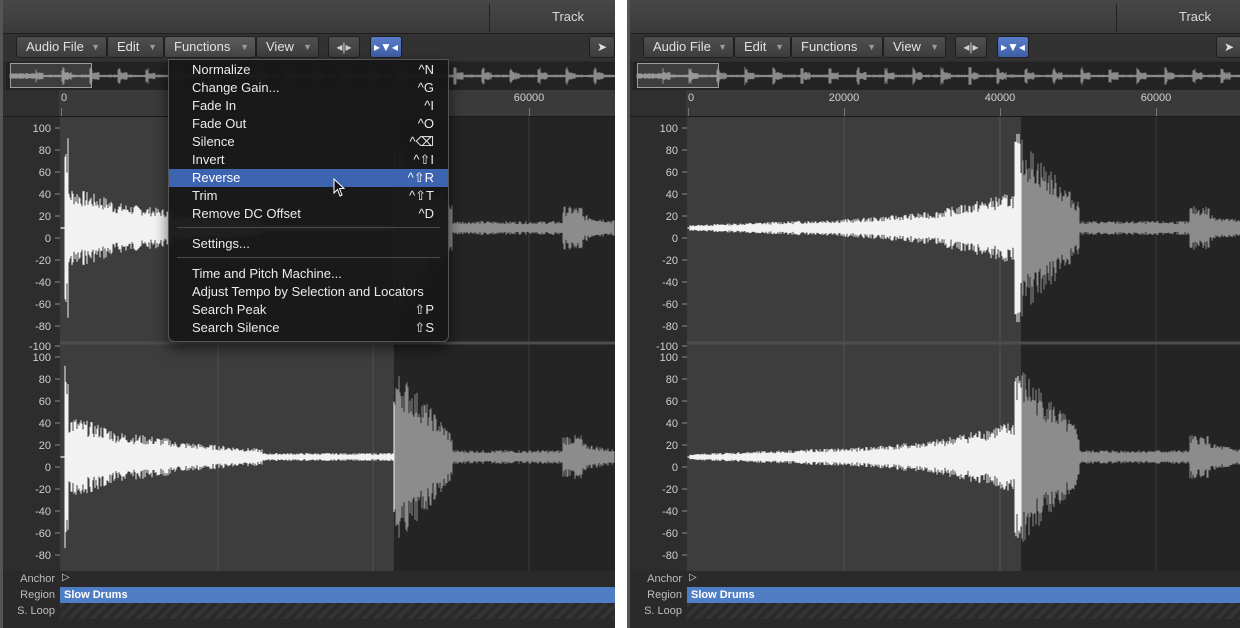 The image size is (1240, 628). I want to click on ruler-label: 60000, so click(529, 98).